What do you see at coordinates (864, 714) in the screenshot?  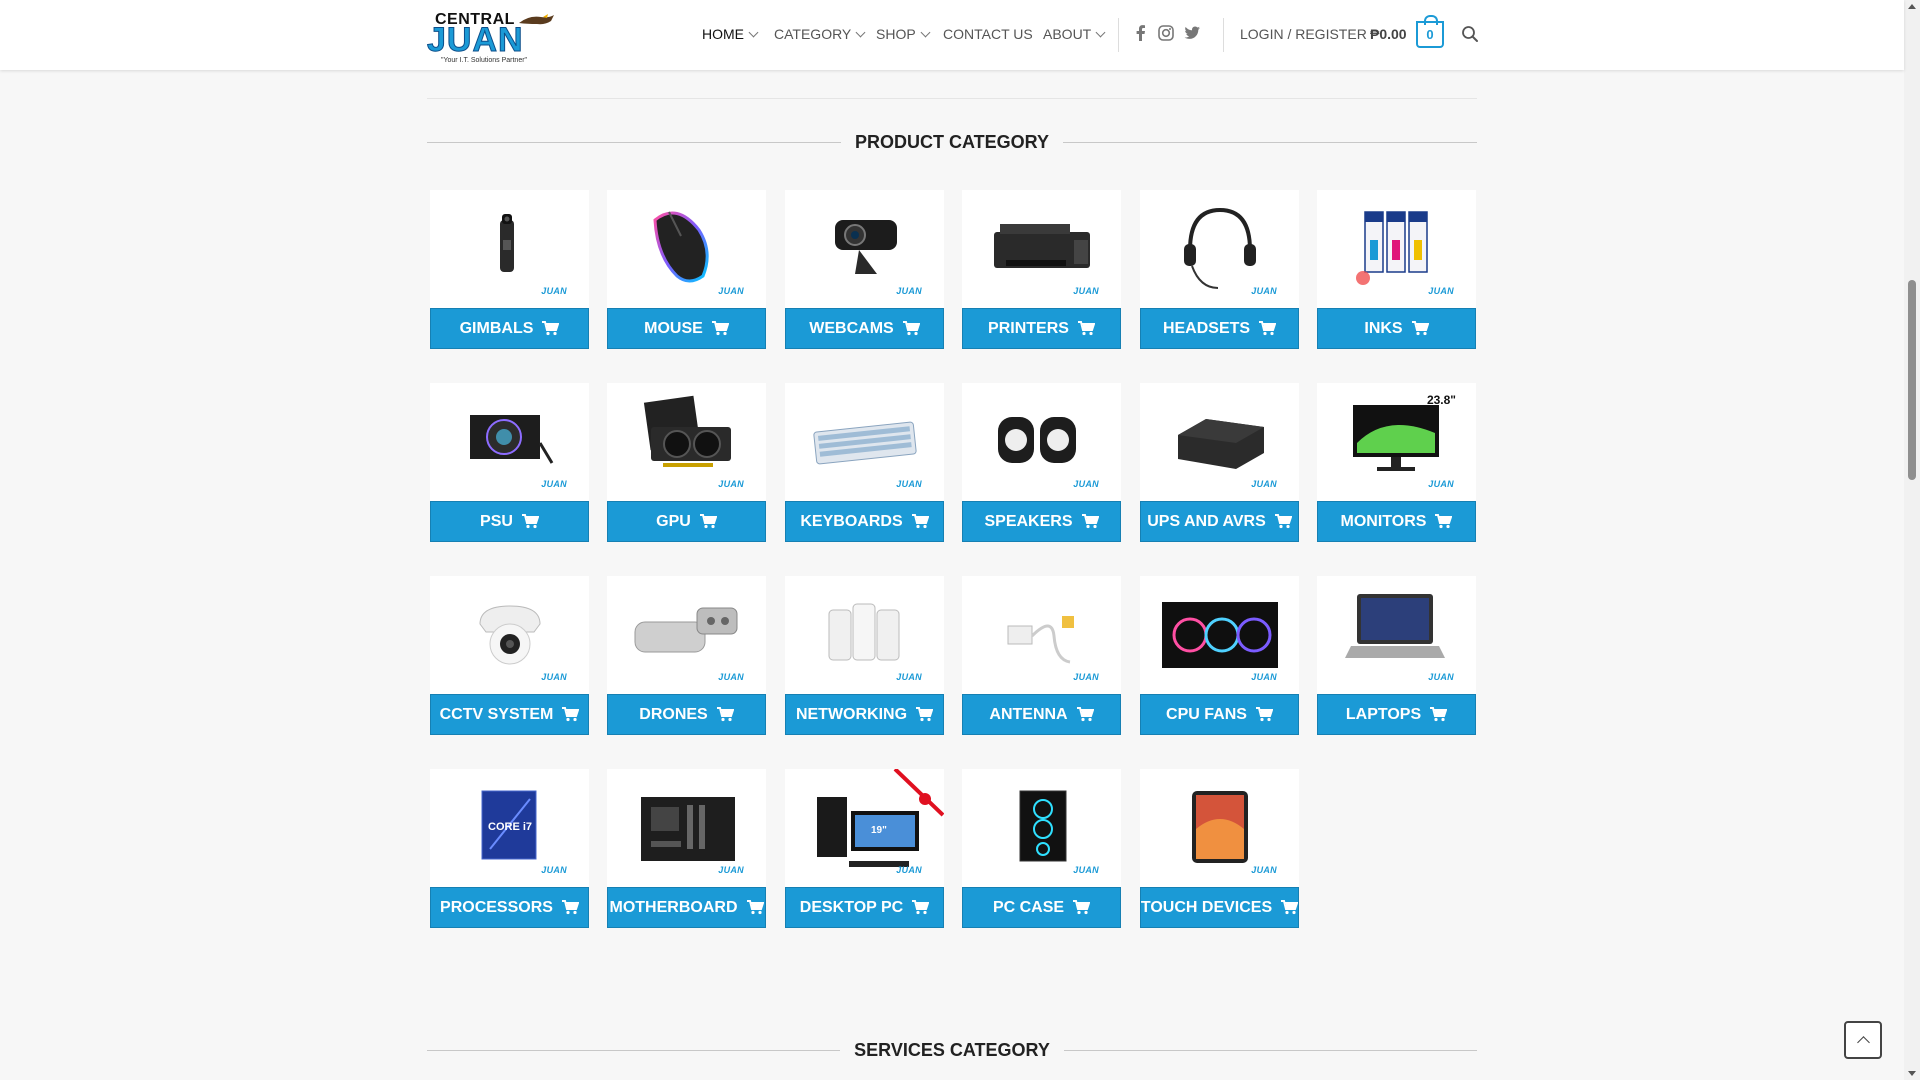 I see `category-button: NETWORKING` at bounding box center [864, 714].